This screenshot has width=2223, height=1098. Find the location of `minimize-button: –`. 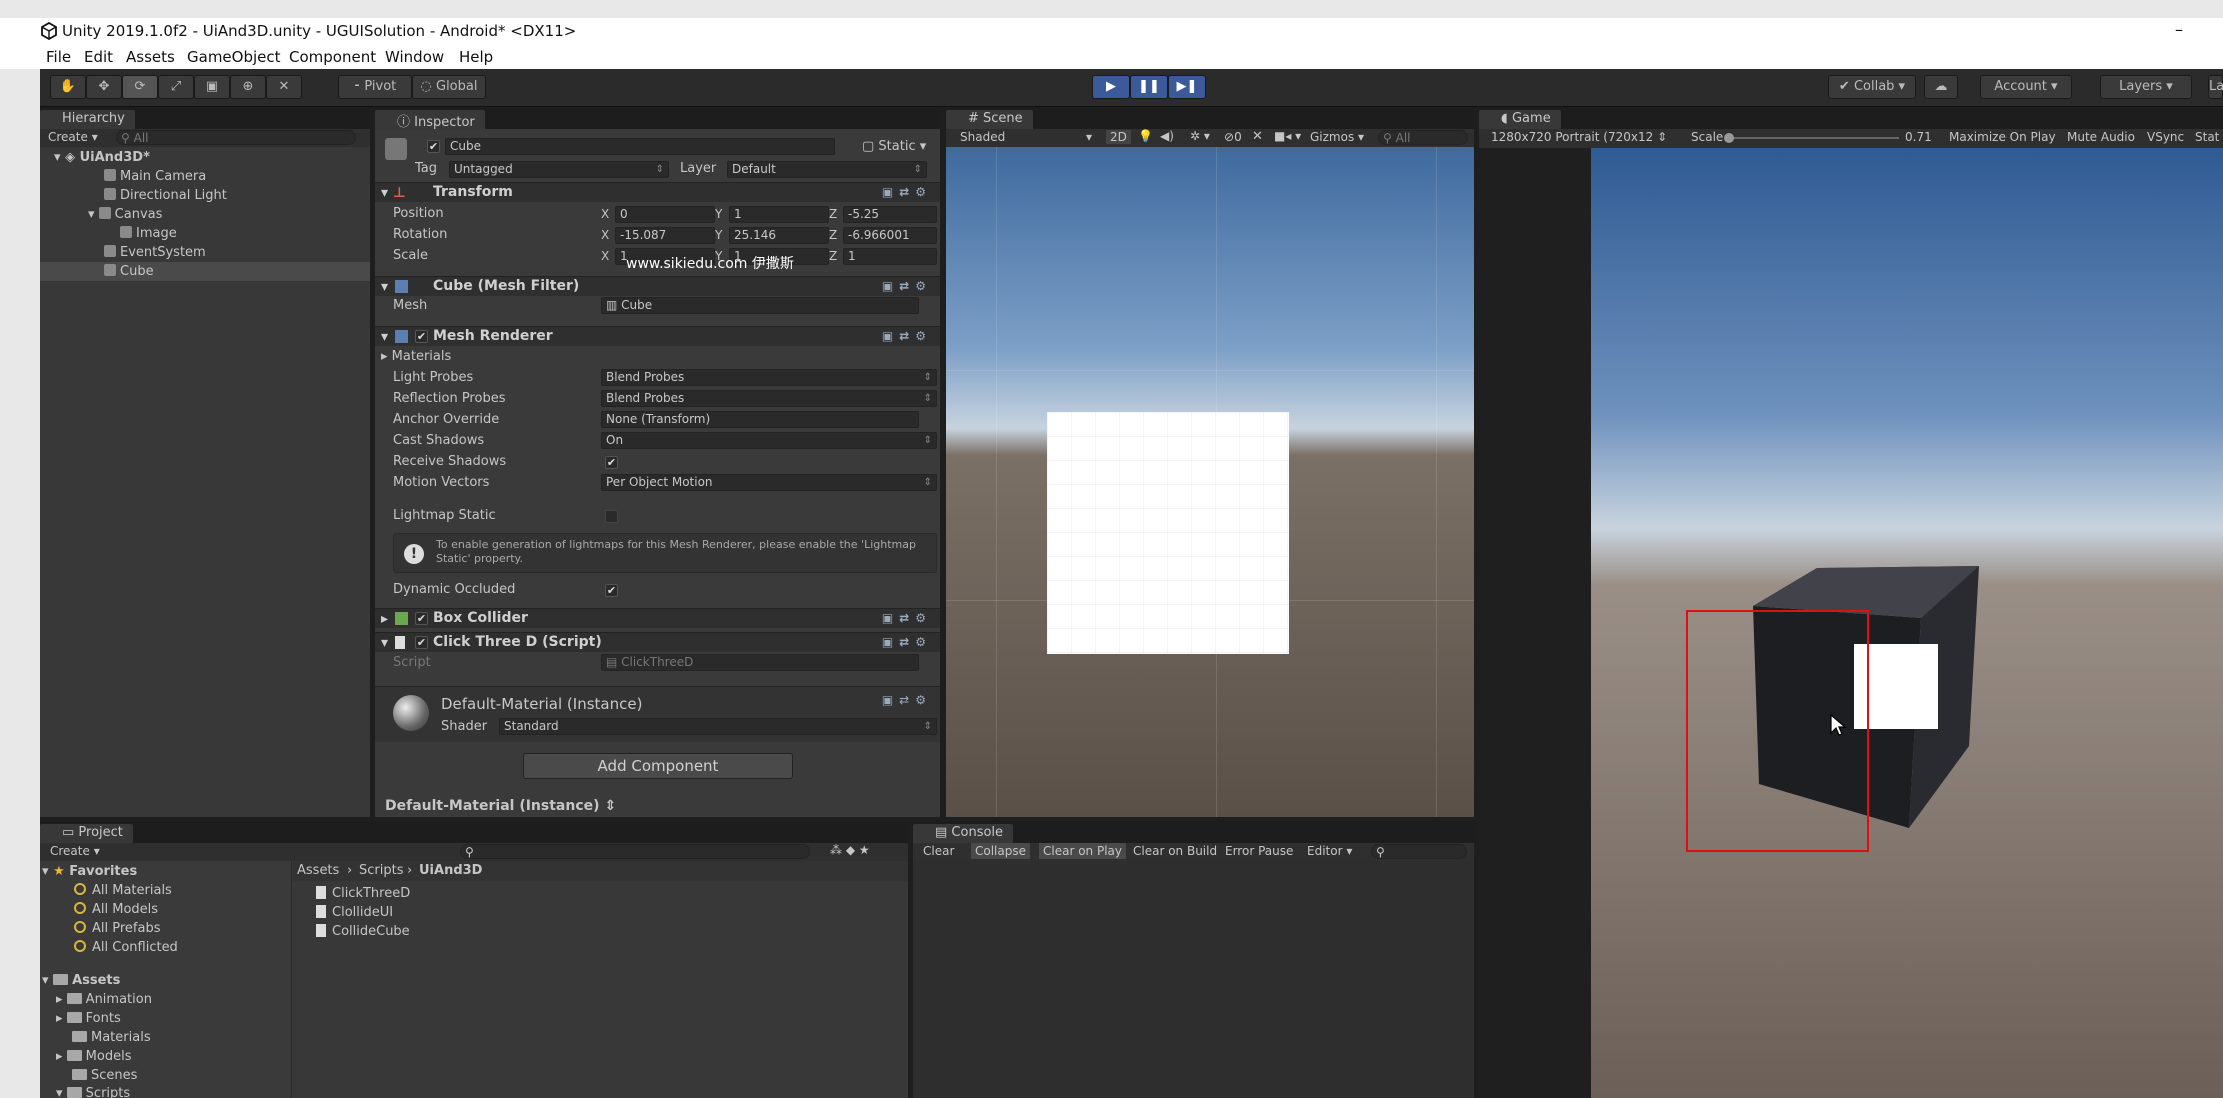

minimize-button: – is located at coordinates (2179, 29).